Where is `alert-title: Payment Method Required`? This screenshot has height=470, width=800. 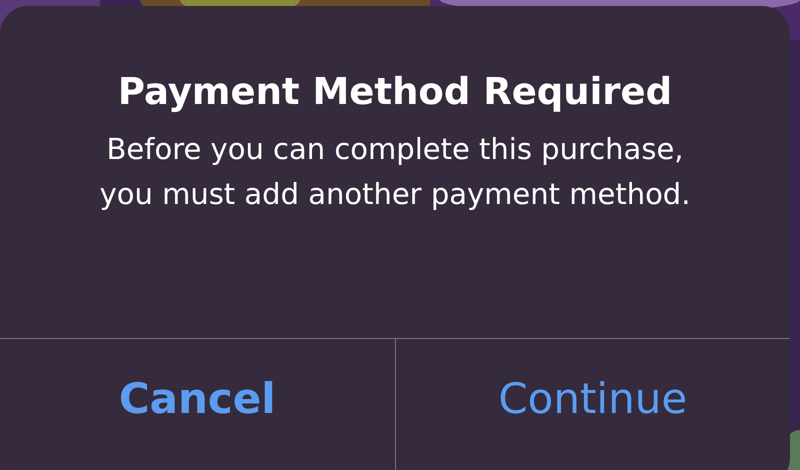
alert-title: Payment Method Required is located at coordinates (395, 91).